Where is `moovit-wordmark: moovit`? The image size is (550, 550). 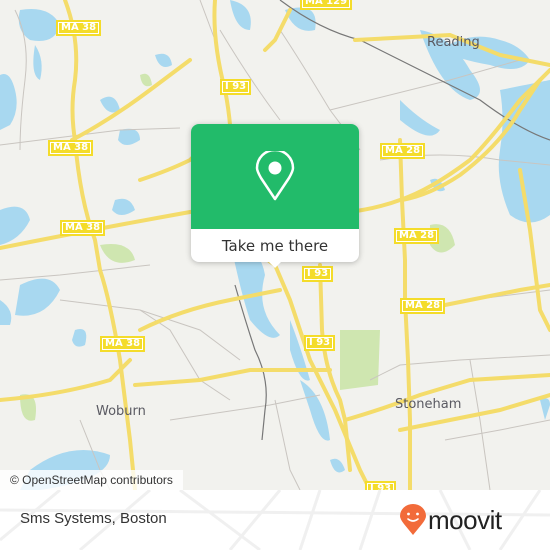 moovit-wordmark: moovit is located at coordinates (465, 519).